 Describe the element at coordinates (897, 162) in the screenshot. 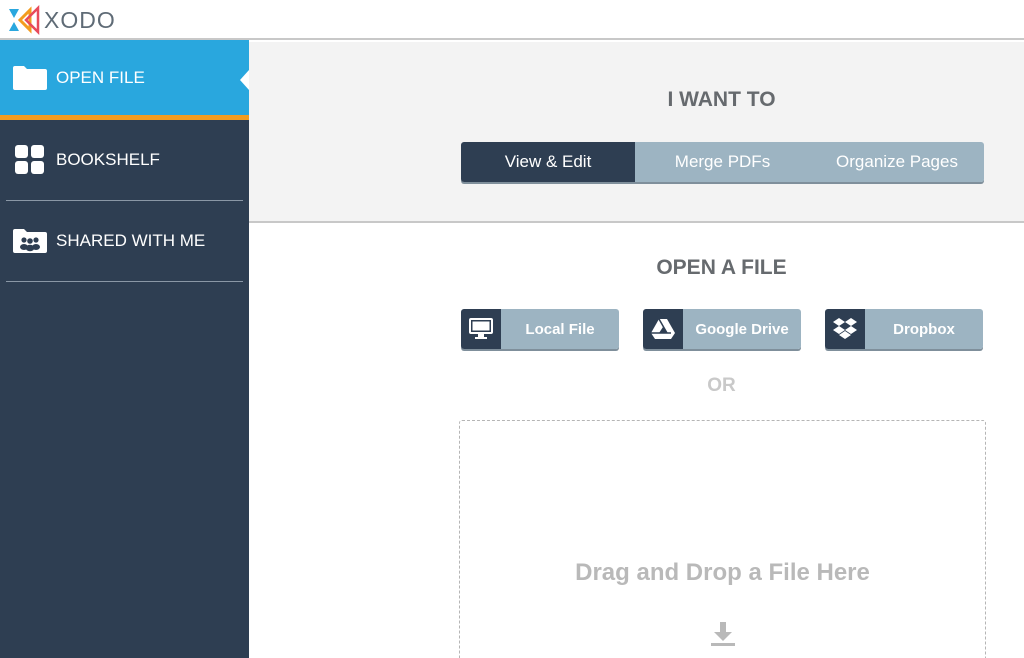

I see `organize-pages-button: Organize Pages` at that location.